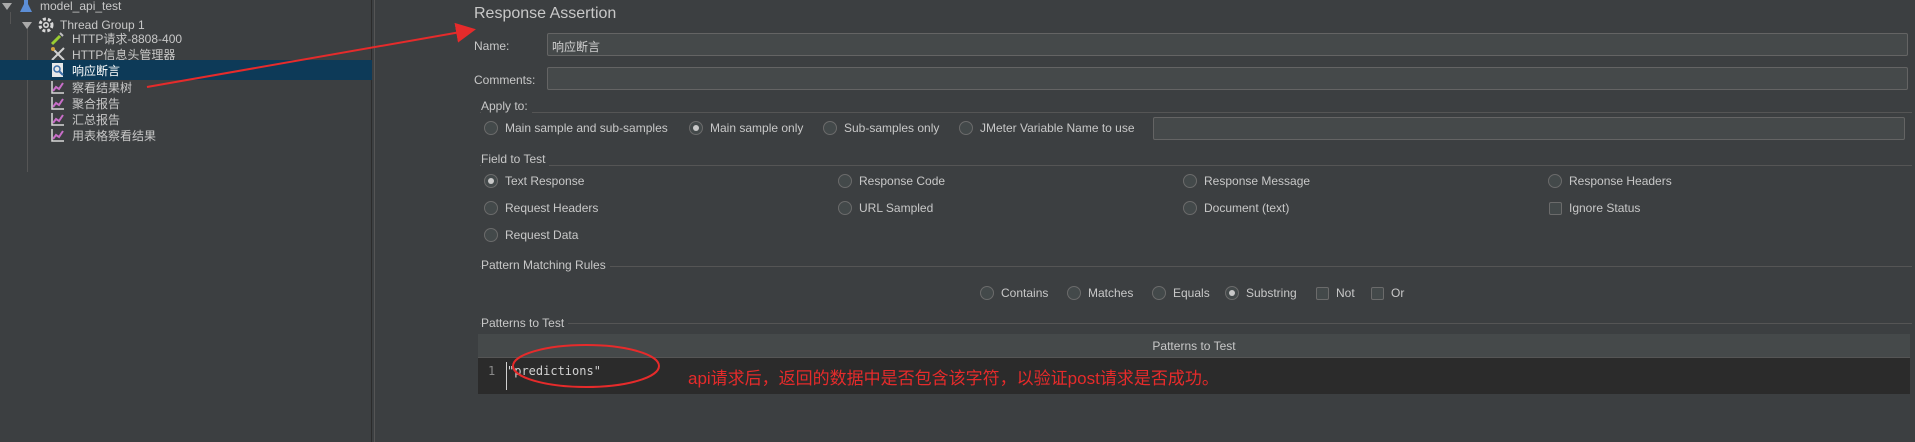 This screenshot has height=442, width=1915. What do you see at coordinates (525, 323) in the screenshot?
I see `patterns-title: Patterns to Test` at bounding box center [525, 323].